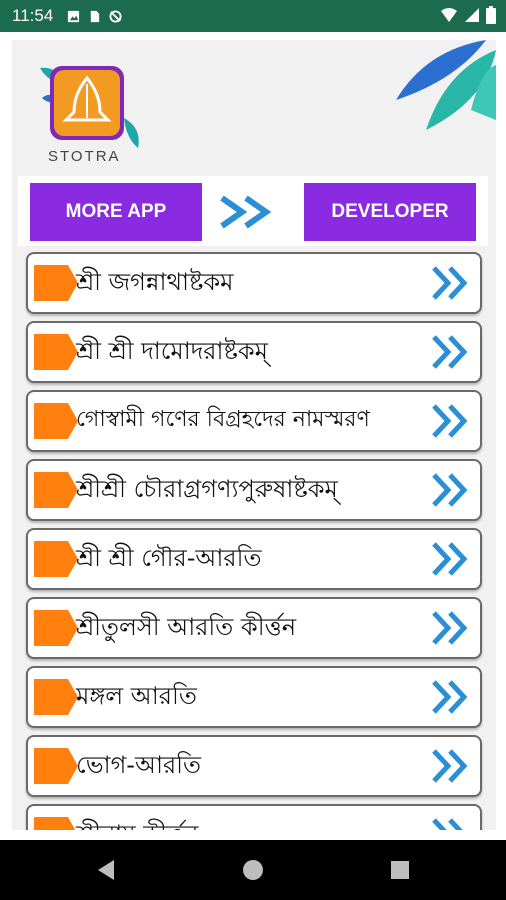  I want to click on back-icon, so click(106, 870).